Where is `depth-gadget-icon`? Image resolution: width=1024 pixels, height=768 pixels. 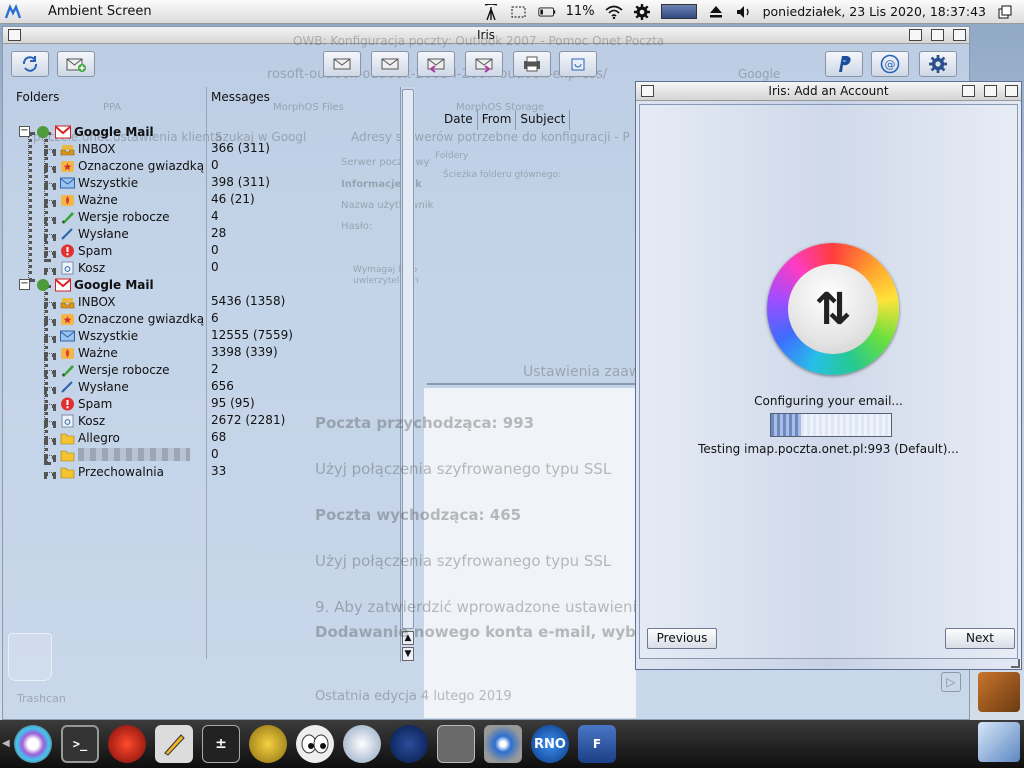 depth-gadget-icon is located at coordinates (959, 35).